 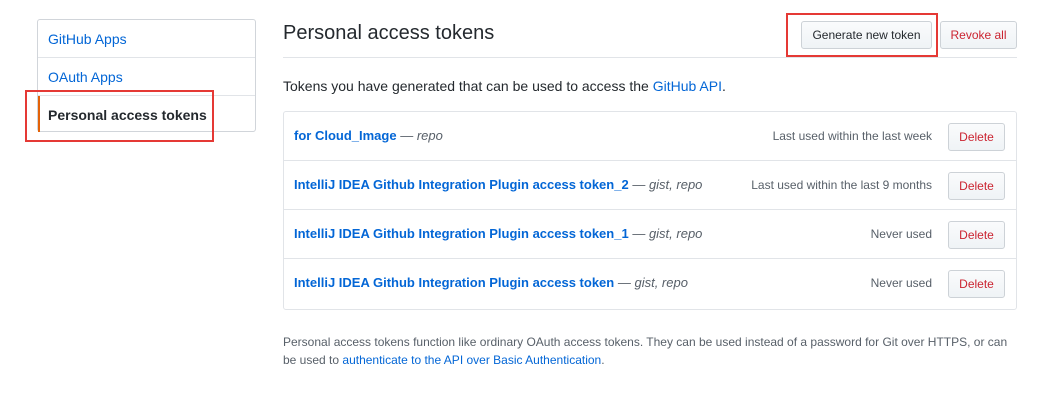 I want to click on token-scopes: repo, so click(x=429, y=135).